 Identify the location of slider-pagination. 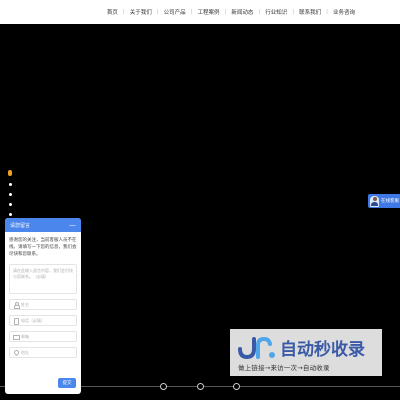
(10, 196).